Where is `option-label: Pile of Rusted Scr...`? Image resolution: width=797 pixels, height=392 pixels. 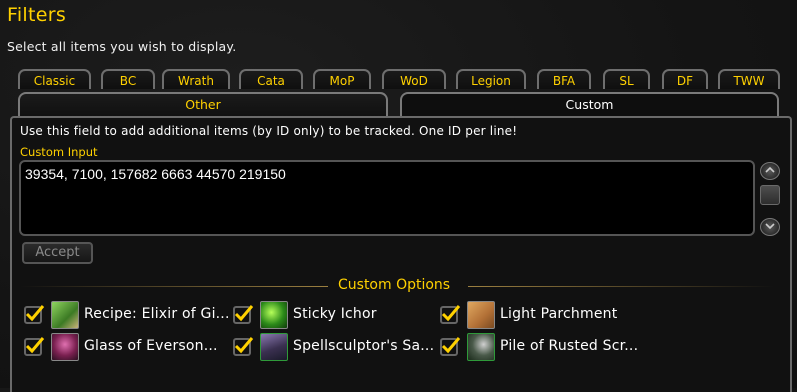
option-label: Pile of Rusted Scr... is located at coordinates (569, 346).